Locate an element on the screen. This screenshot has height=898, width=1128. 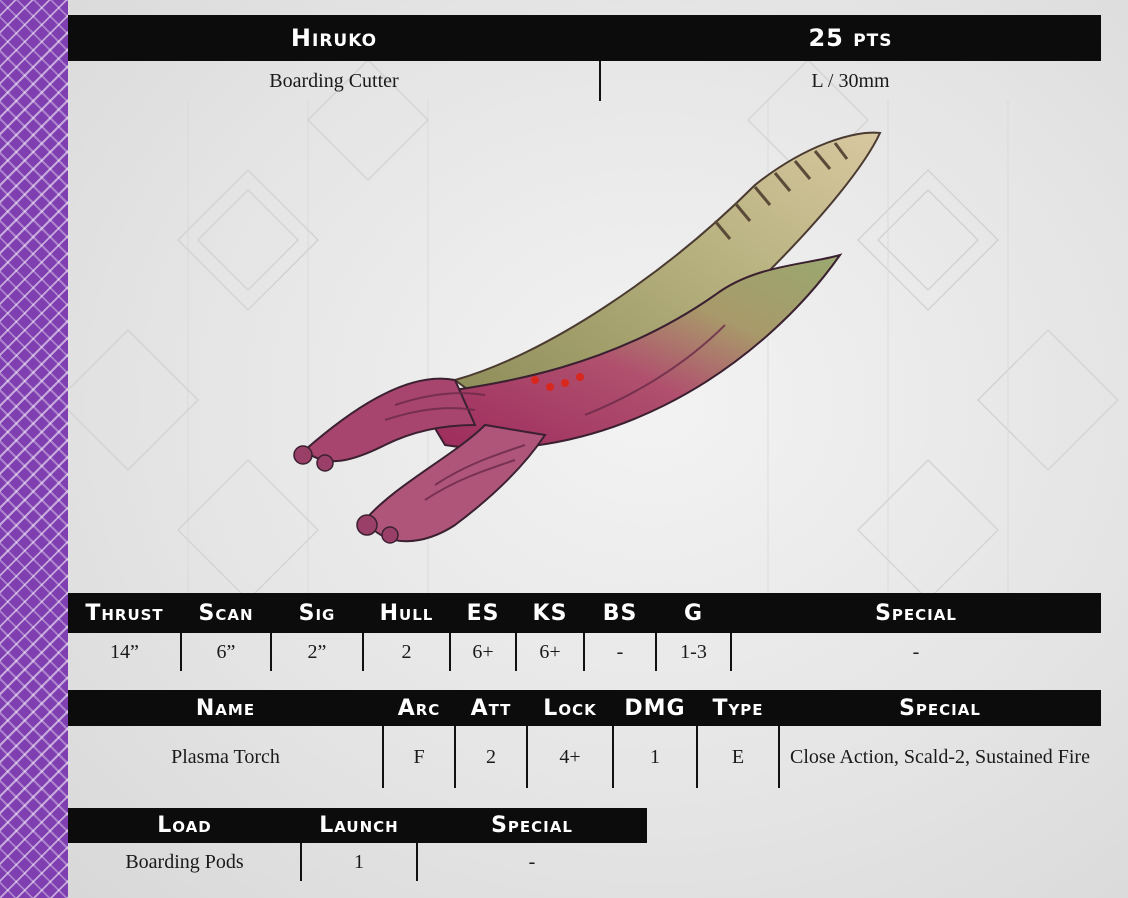
stat-scan: 6” is located at coordinates (226, 651).